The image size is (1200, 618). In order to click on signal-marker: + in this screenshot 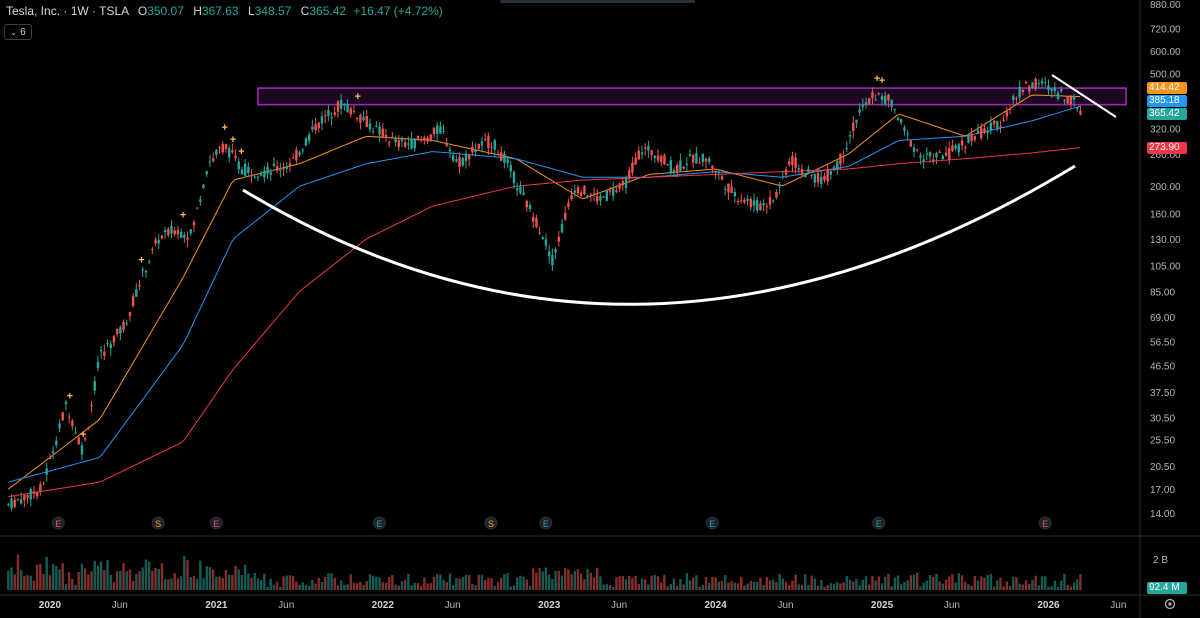, I will do `click(224, 128)`.